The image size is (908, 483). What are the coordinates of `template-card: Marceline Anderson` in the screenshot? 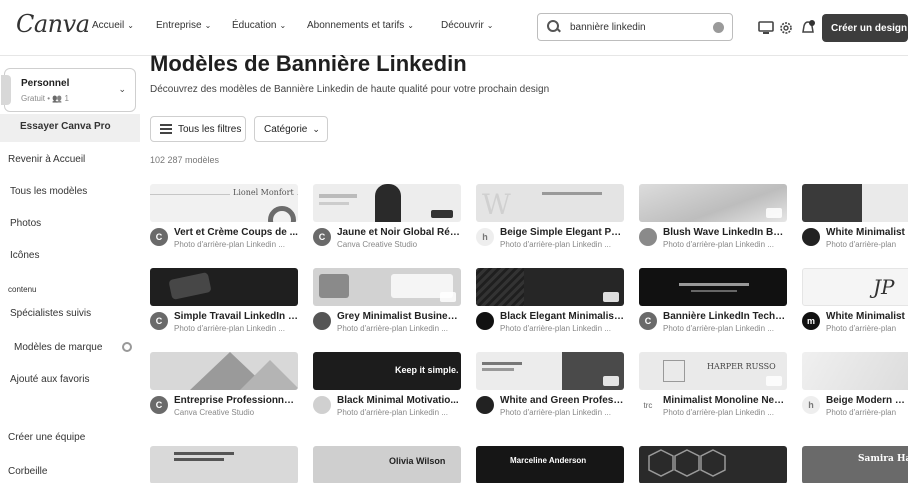 It's located at (550, 464).